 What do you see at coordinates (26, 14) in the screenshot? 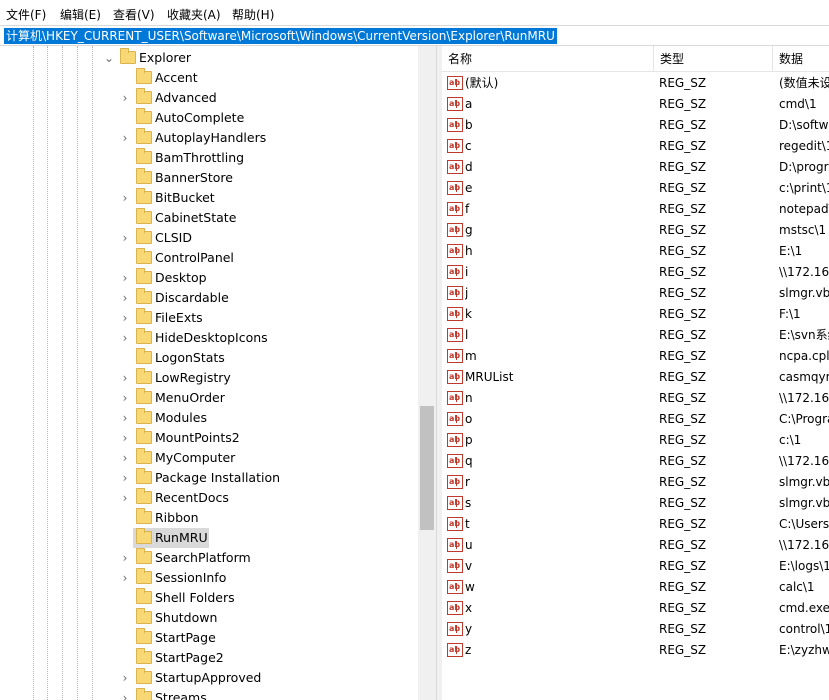
I see `menu-file: 文件(F)` at bounding box center [26, 14].